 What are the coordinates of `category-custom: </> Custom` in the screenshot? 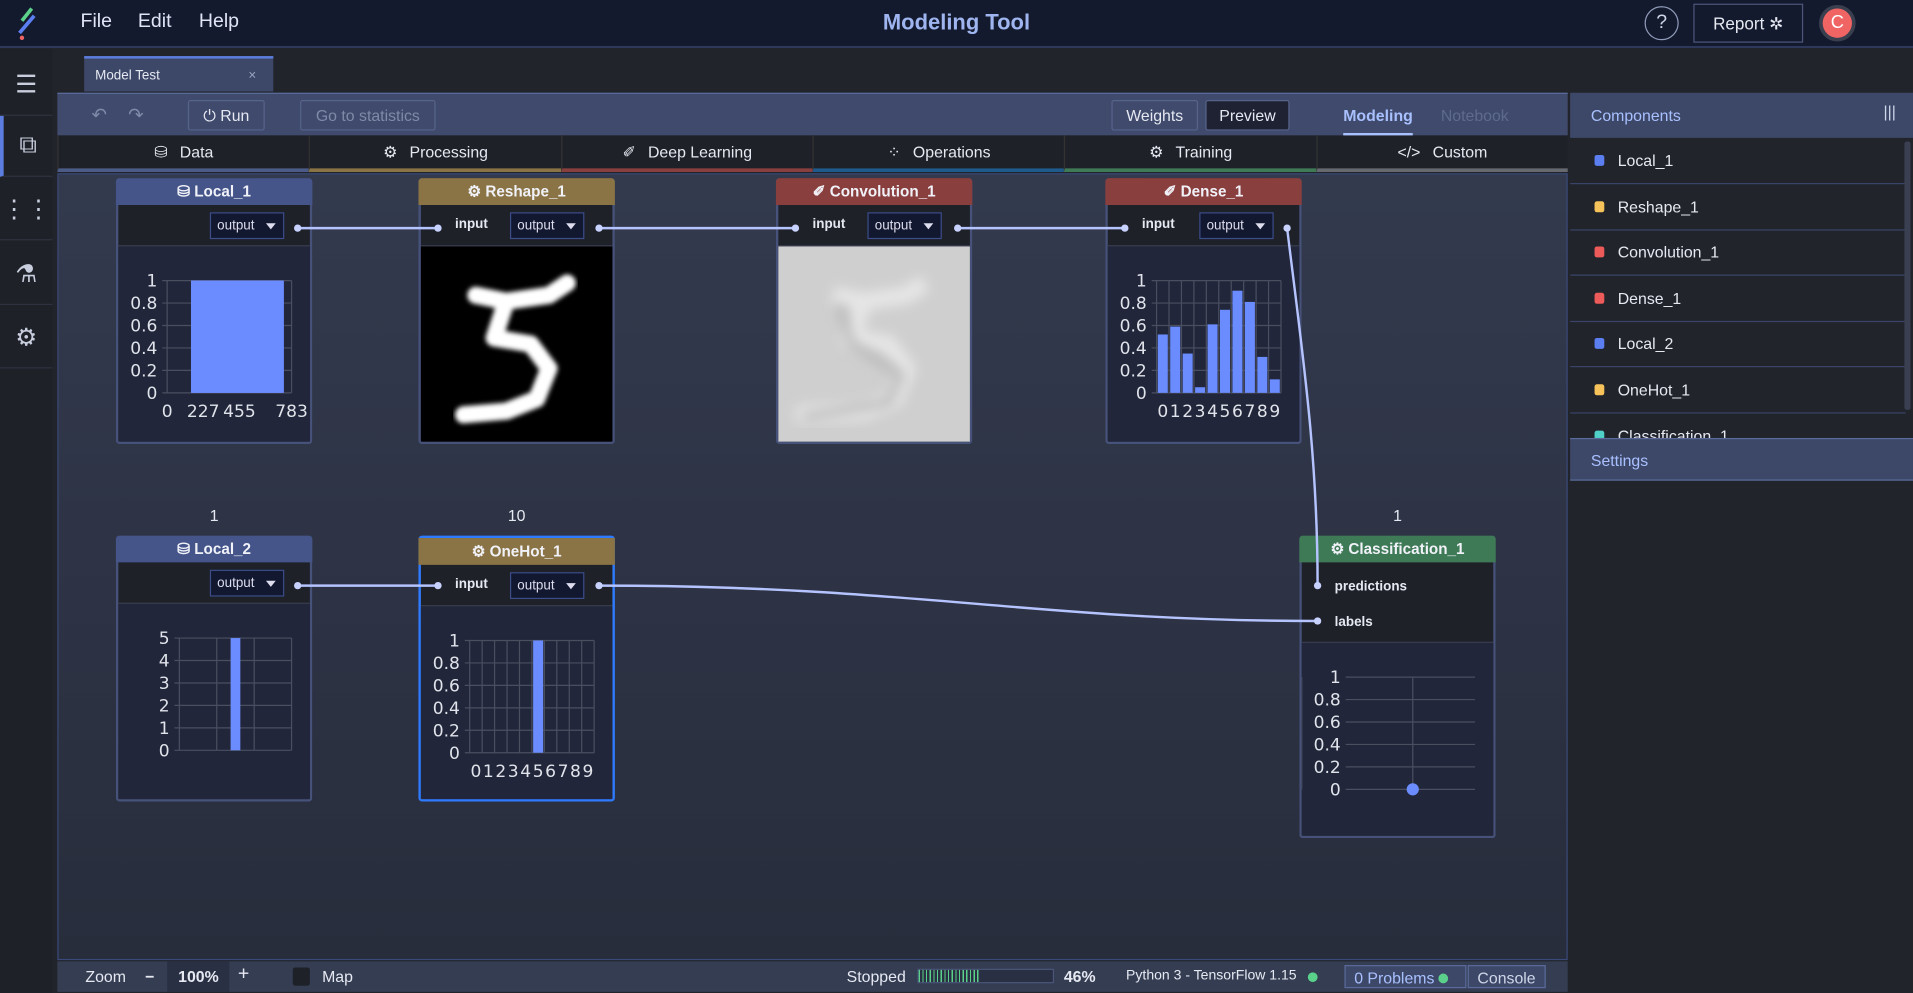 It's located at (1441, 154).